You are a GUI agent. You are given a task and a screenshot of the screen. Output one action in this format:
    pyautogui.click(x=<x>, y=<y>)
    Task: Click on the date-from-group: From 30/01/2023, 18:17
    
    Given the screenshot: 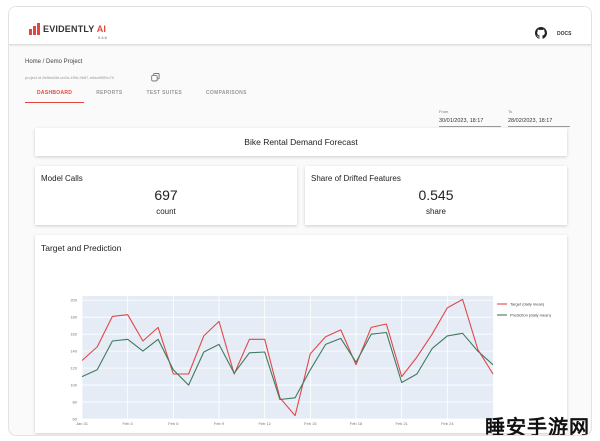 What is the action you would take?
    pyautogui.click(x=470, y=118)
    